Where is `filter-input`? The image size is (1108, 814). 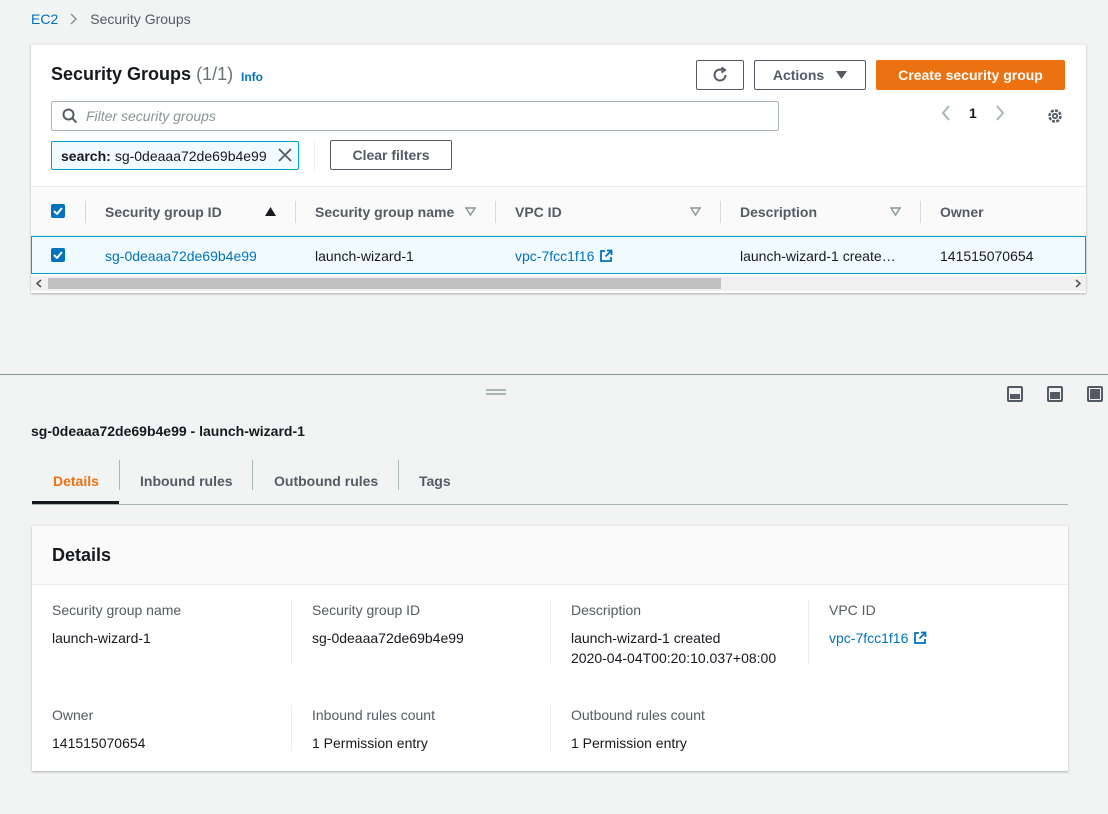
filter-input is located at coordinates (411, 116).